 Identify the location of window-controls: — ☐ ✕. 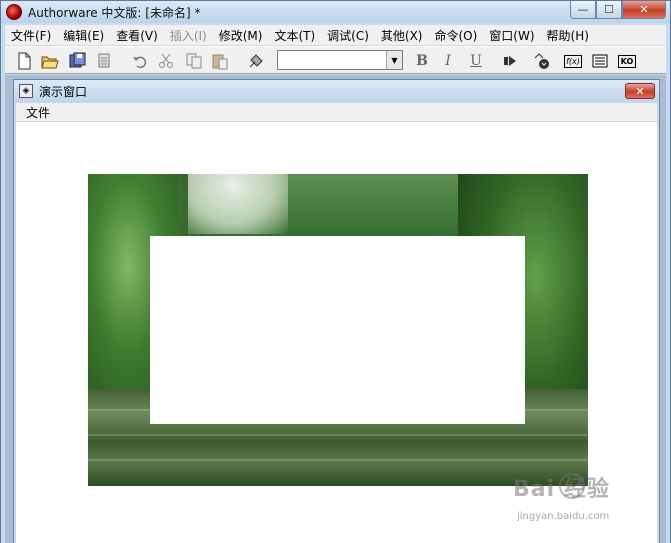
(618, 10).